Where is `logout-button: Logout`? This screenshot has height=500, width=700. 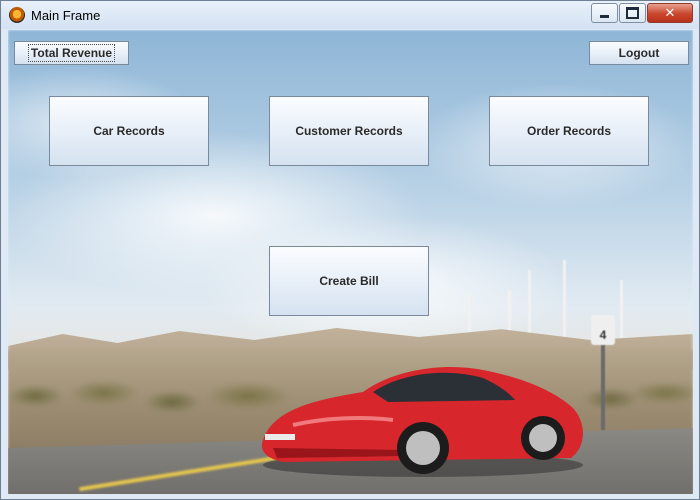 logout-button: Logout is located at coordinates (639, 53).